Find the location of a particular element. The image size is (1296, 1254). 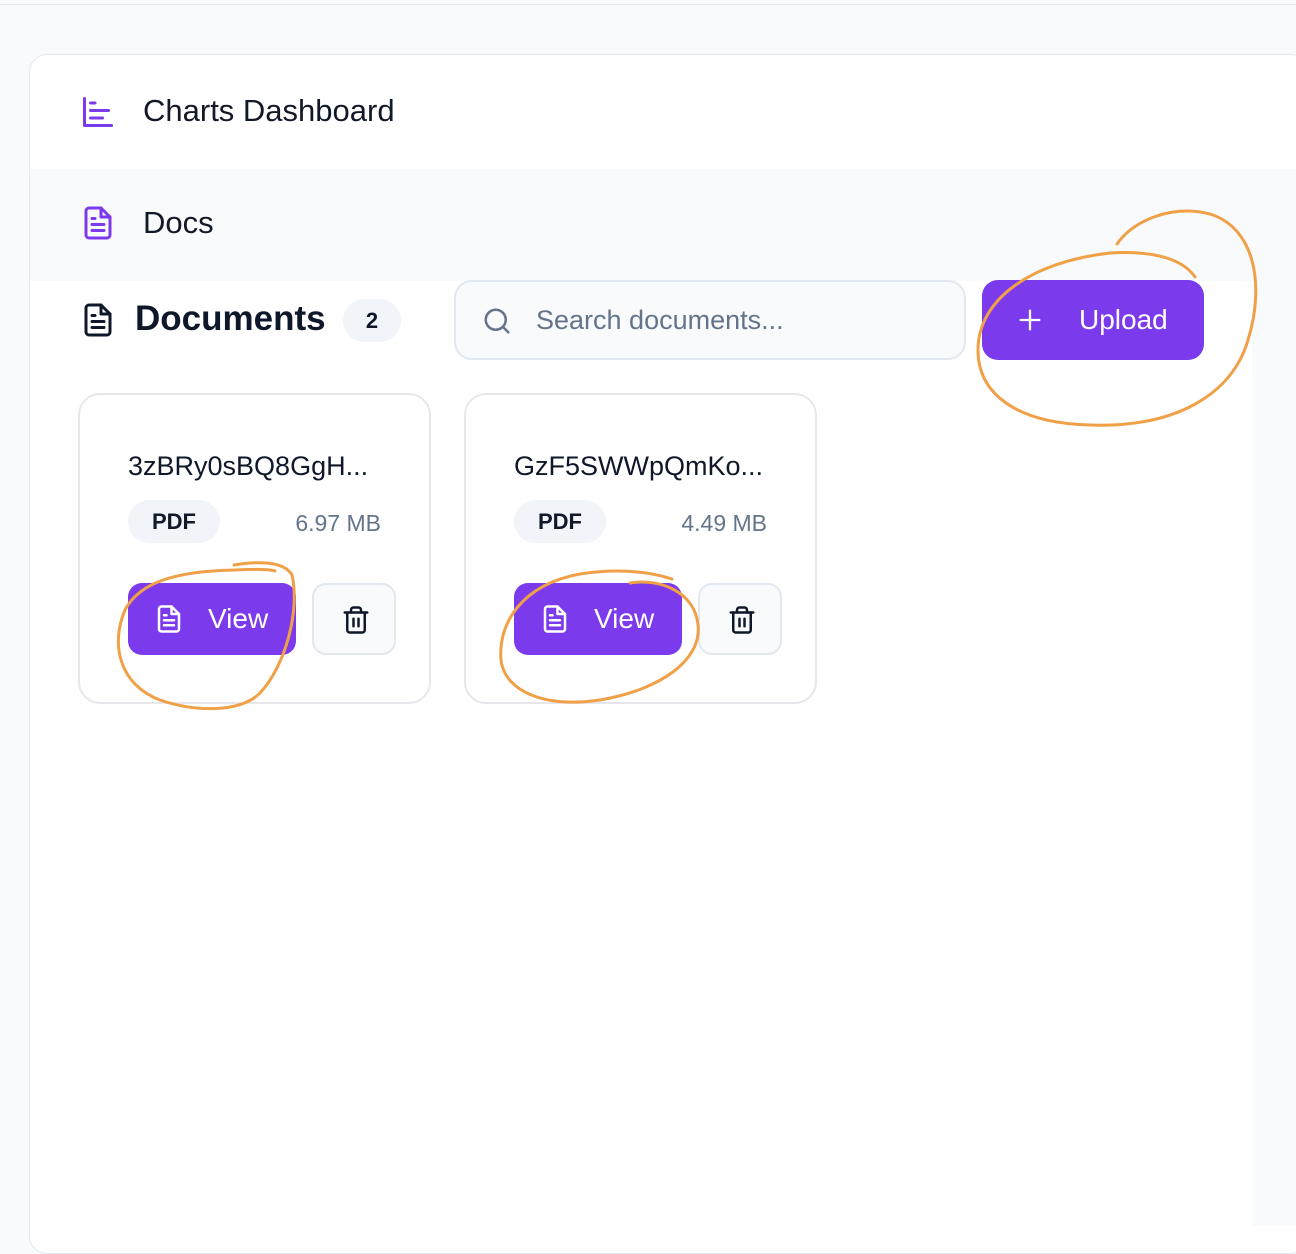

top-divider is located at coordinates (648, 4).